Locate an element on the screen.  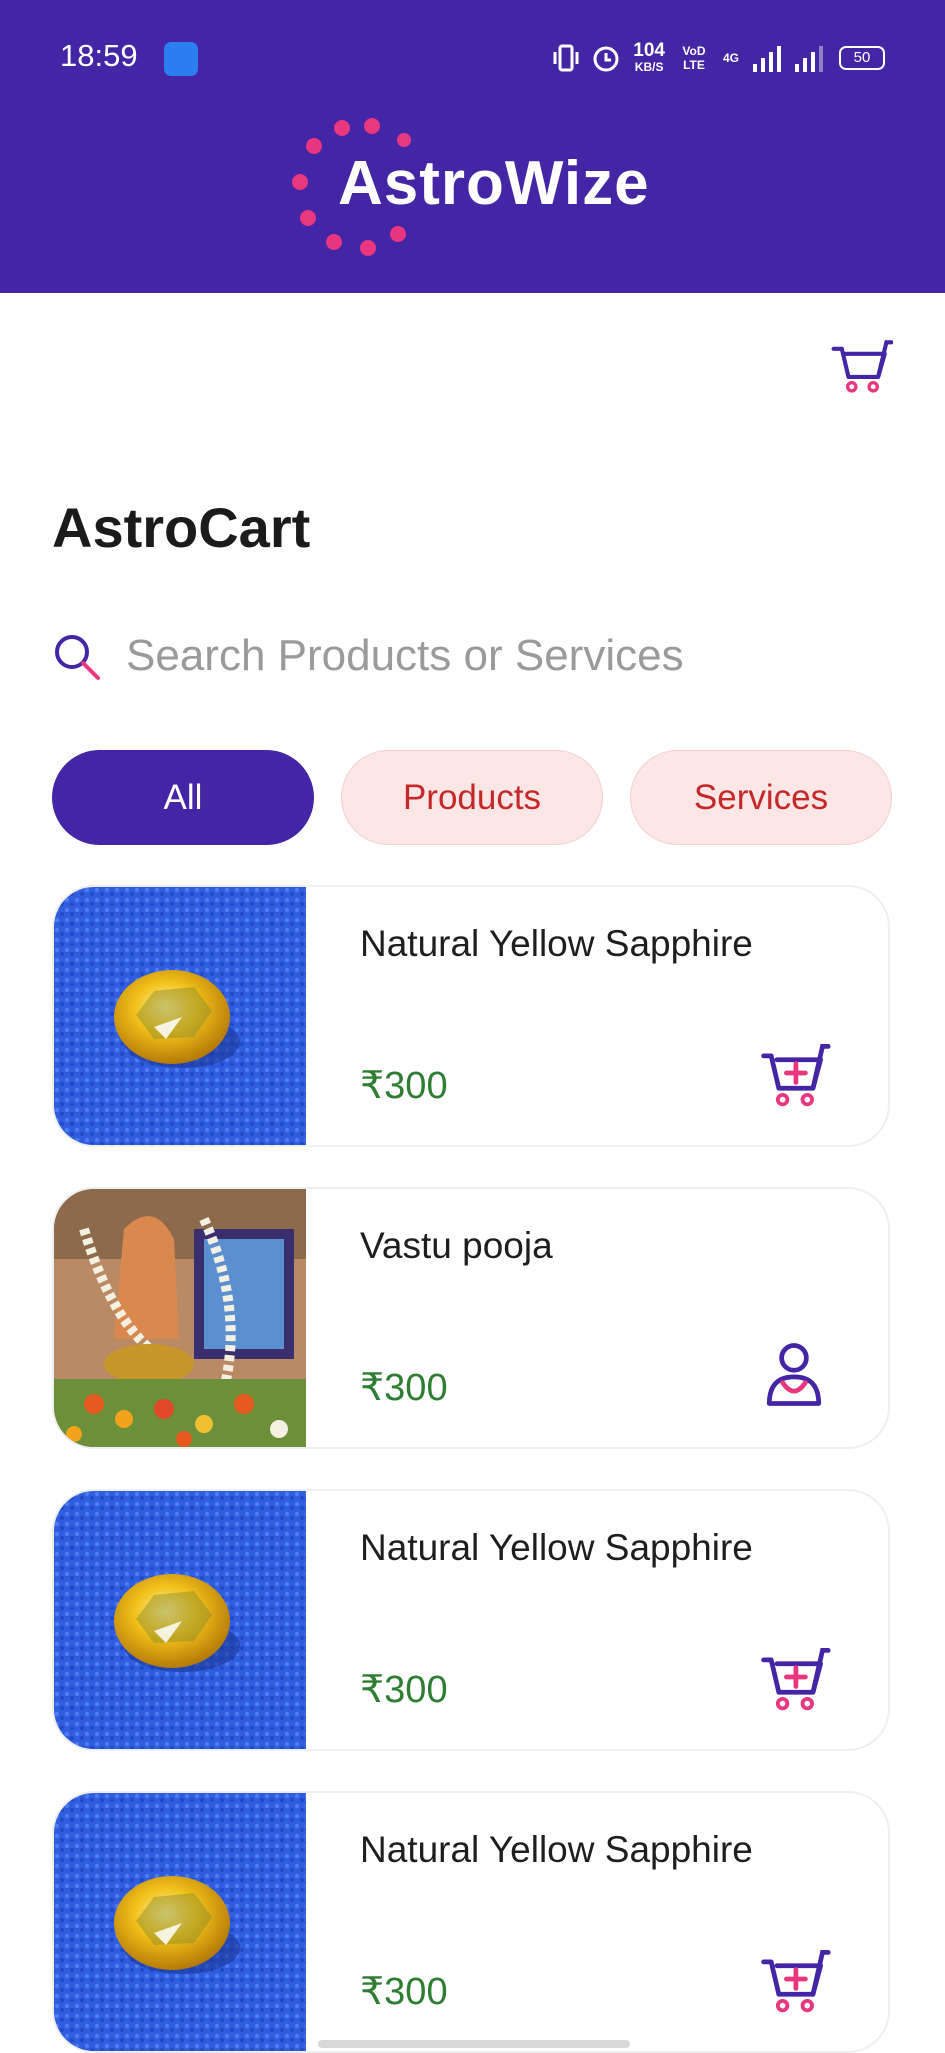
status-time: 18:59 is located at coordinates (99, 55).